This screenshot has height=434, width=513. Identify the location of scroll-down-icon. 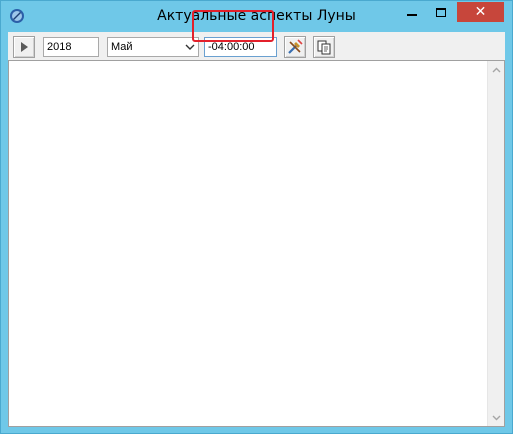
(496, 417).